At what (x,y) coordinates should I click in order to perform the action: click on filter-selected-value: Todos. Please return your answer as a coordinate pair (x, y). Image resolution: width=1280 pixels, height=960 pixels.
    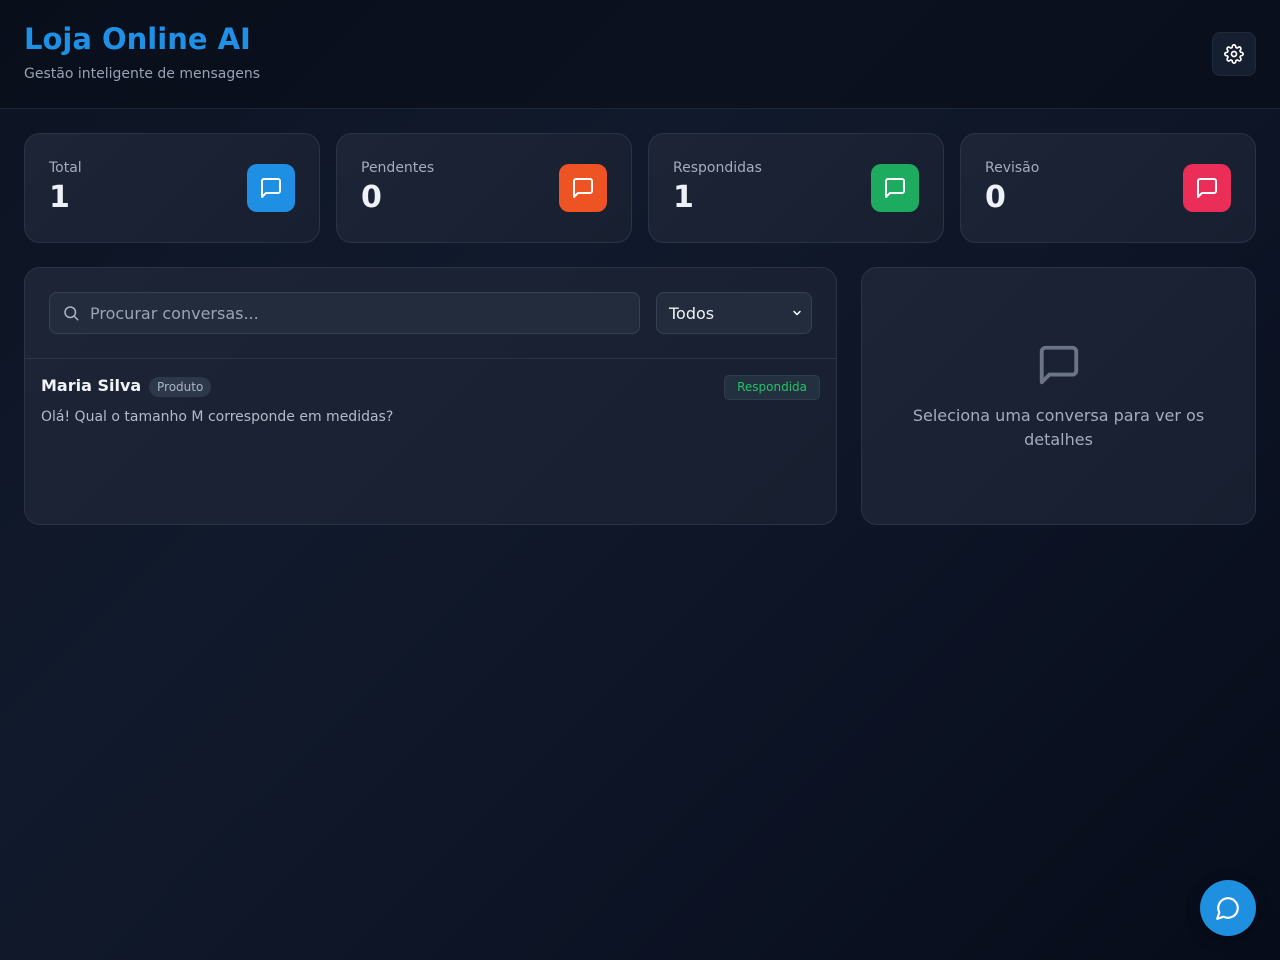
    Looking at the image, I should click on (692, 313).